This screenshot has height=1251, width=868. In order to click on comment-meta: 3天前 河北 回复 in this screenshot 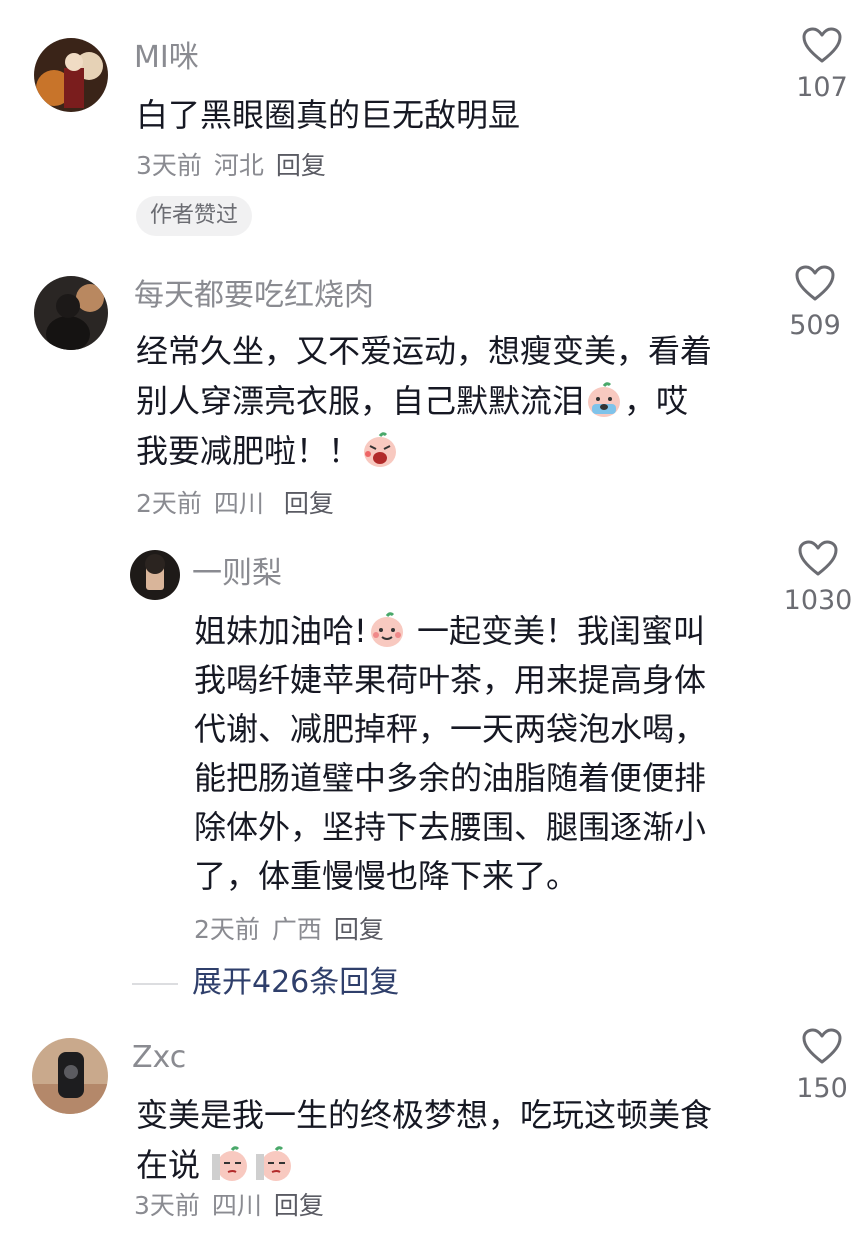, I will do `click(237, 166)`.